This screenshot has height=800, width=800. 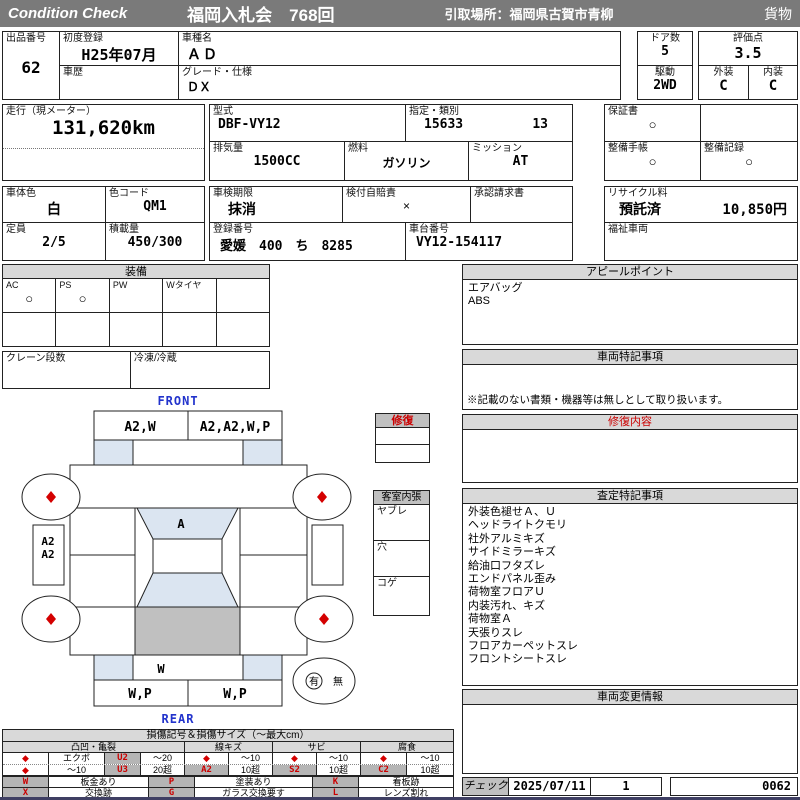 I want to click on score-value: 3.5, so click(x=748, y=53).